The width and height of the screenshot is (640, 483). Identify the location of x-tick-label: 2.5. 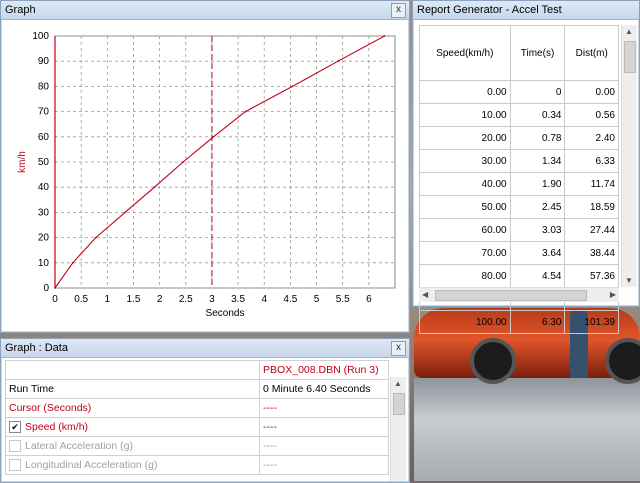
(186, 299).